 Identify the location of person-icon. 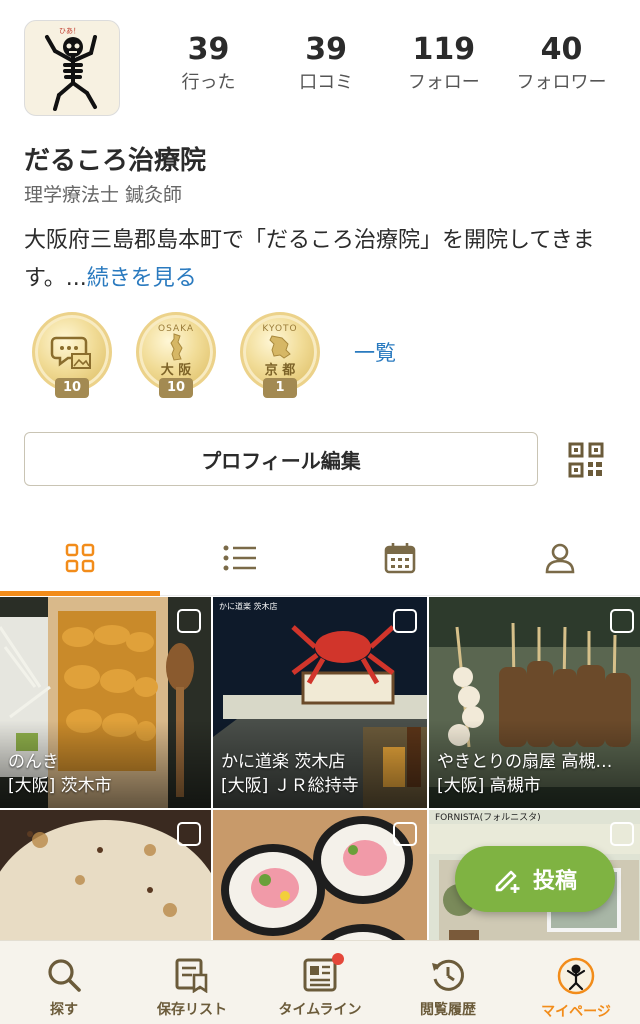
(560, 558).